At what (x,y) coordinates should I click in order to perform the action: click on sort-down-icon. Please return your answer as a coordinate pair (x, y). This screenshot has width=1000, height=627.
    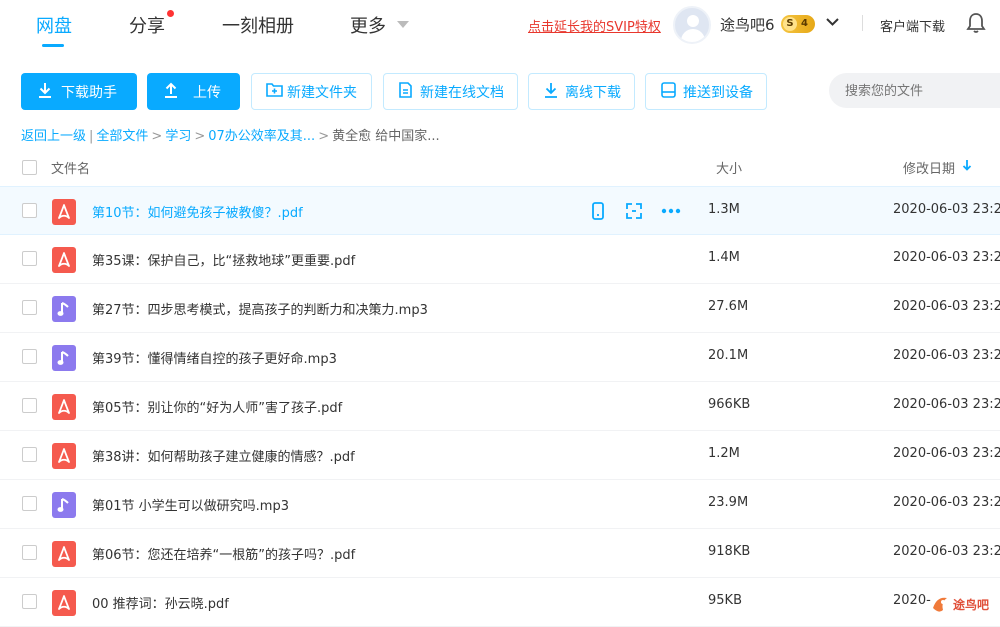
    Looking at the image, I should click on (967, 167).